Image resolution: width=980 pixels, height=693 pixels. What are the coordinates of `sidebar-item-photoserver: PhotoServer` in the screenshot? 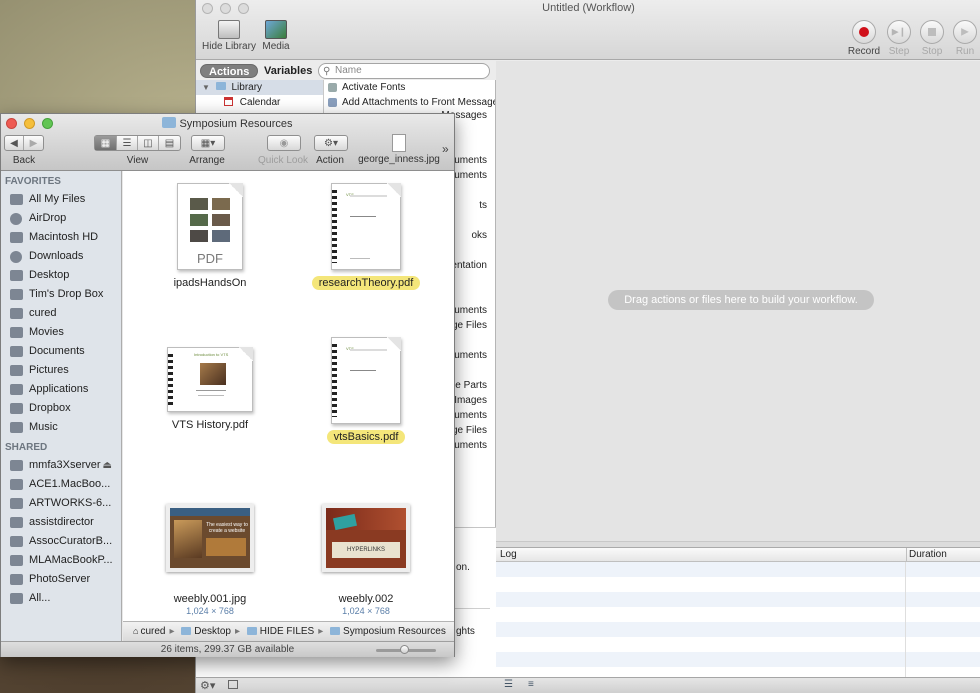 It's located at (61, 579).